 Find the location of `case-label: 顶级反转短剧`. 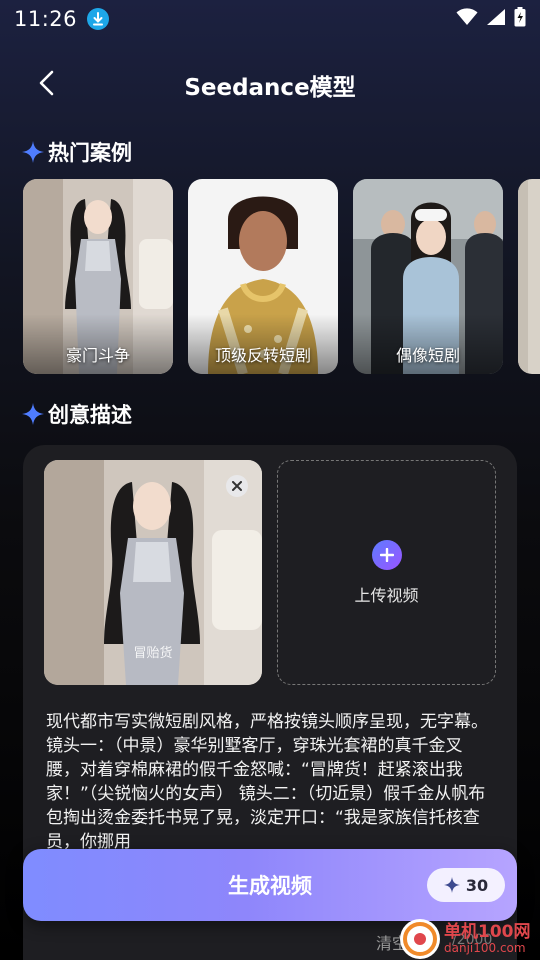

case-label: 顶级反转短剧 is located at coordinates (262, 355).